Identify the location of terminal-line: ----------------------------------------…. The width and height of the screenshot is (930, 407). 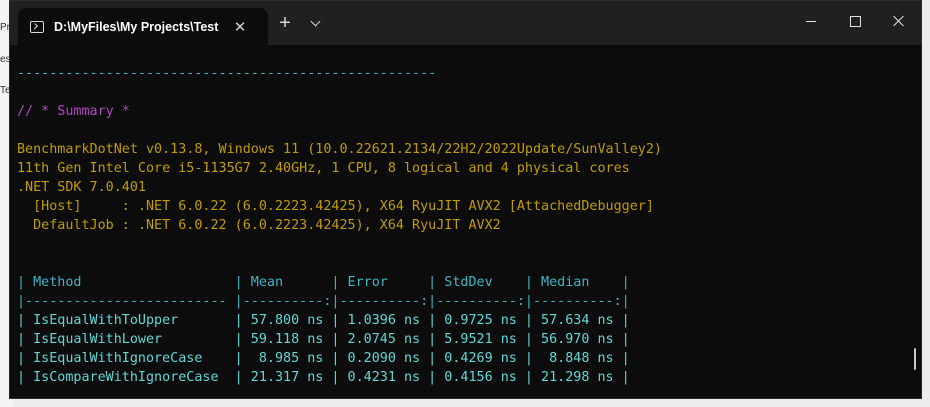
(227, 73).